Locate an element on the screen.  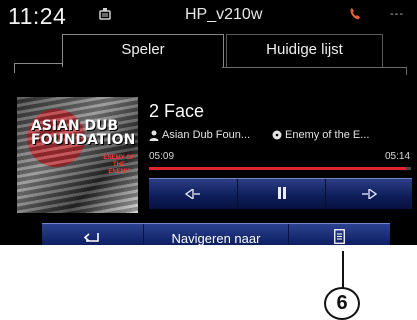
total-time: 05:14 is located at coordinates (398, 156).